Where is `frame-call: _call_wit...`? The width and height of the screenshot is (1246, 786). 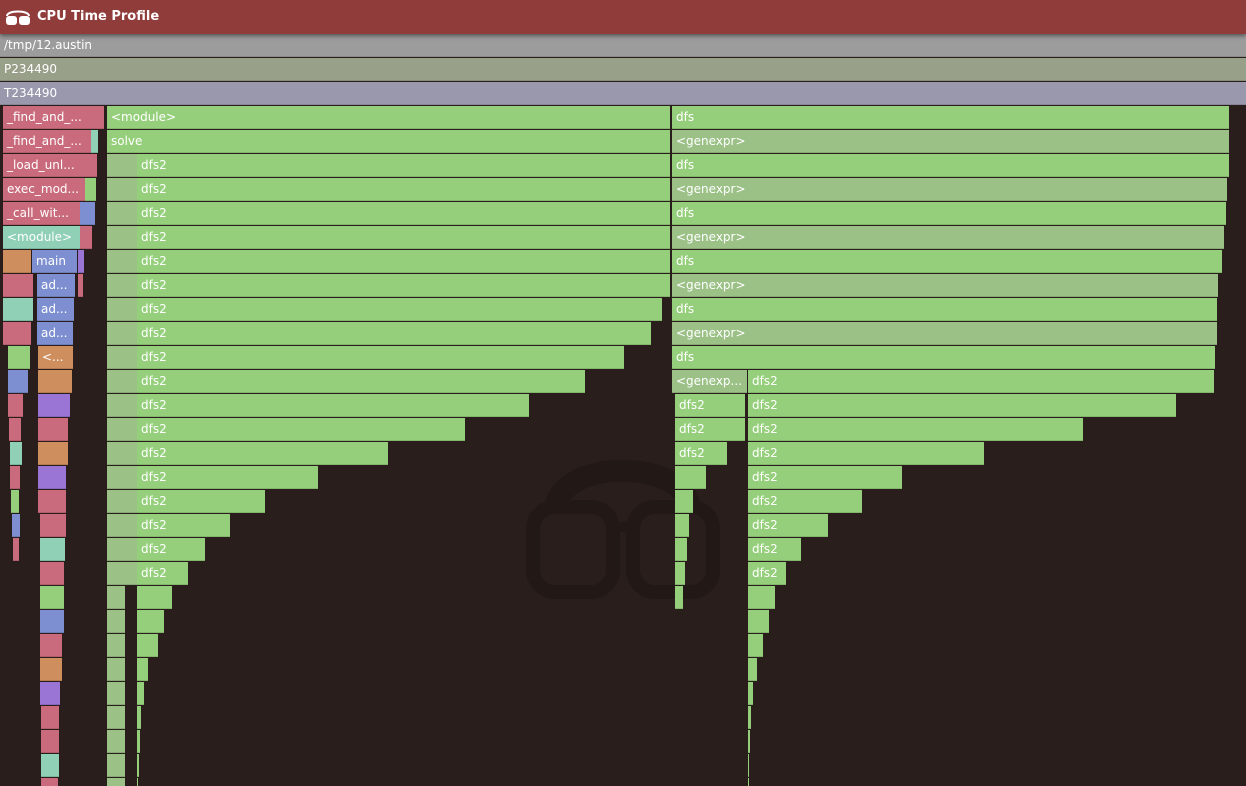 frame-call: _call_wit... is located at coordinates (41, 213).